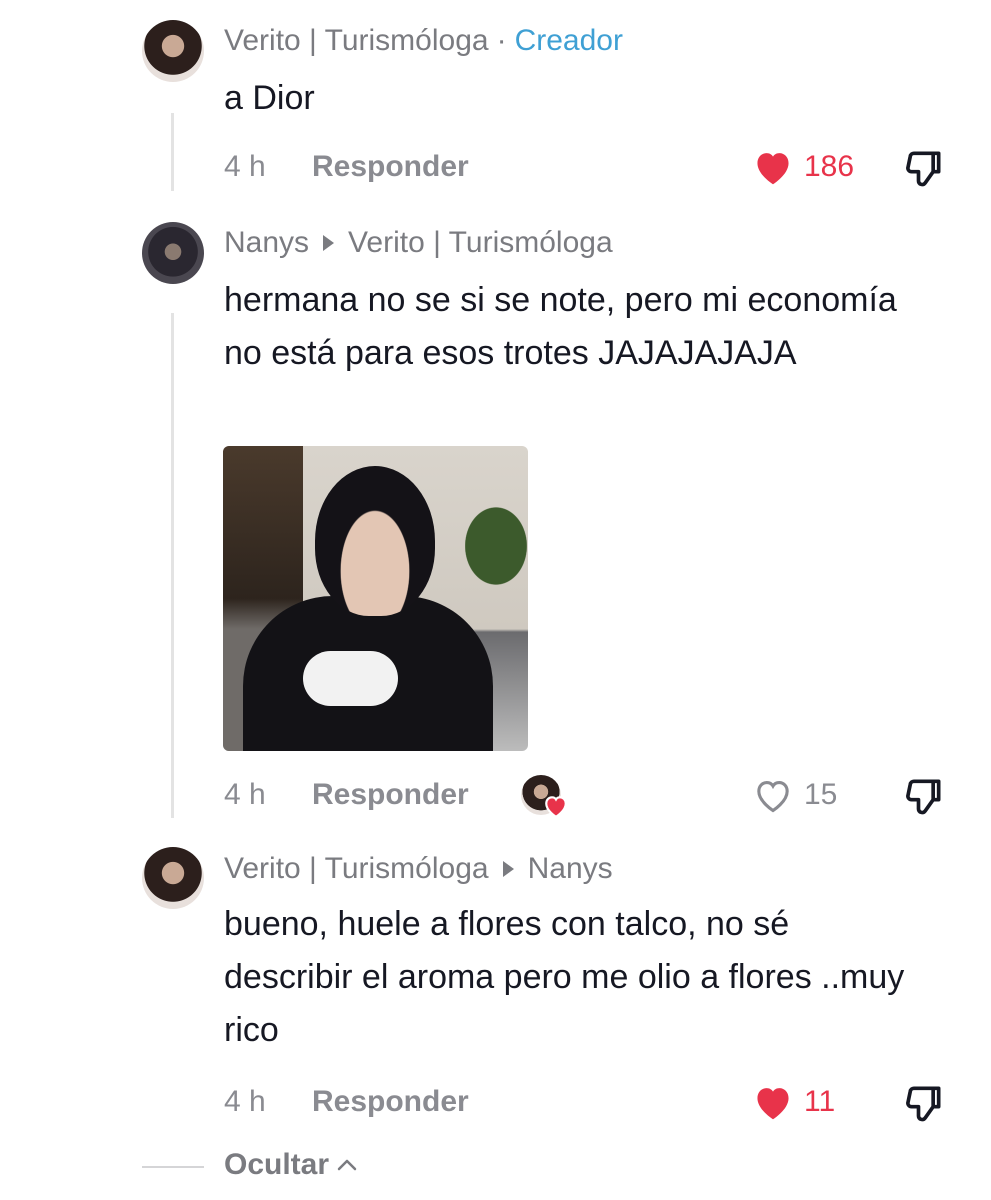 The image size is (991, 1200). What do you see at coordinates (173, 1167) in the screenshot?
I see `hide-divider` at bounding box center [173, 1167].